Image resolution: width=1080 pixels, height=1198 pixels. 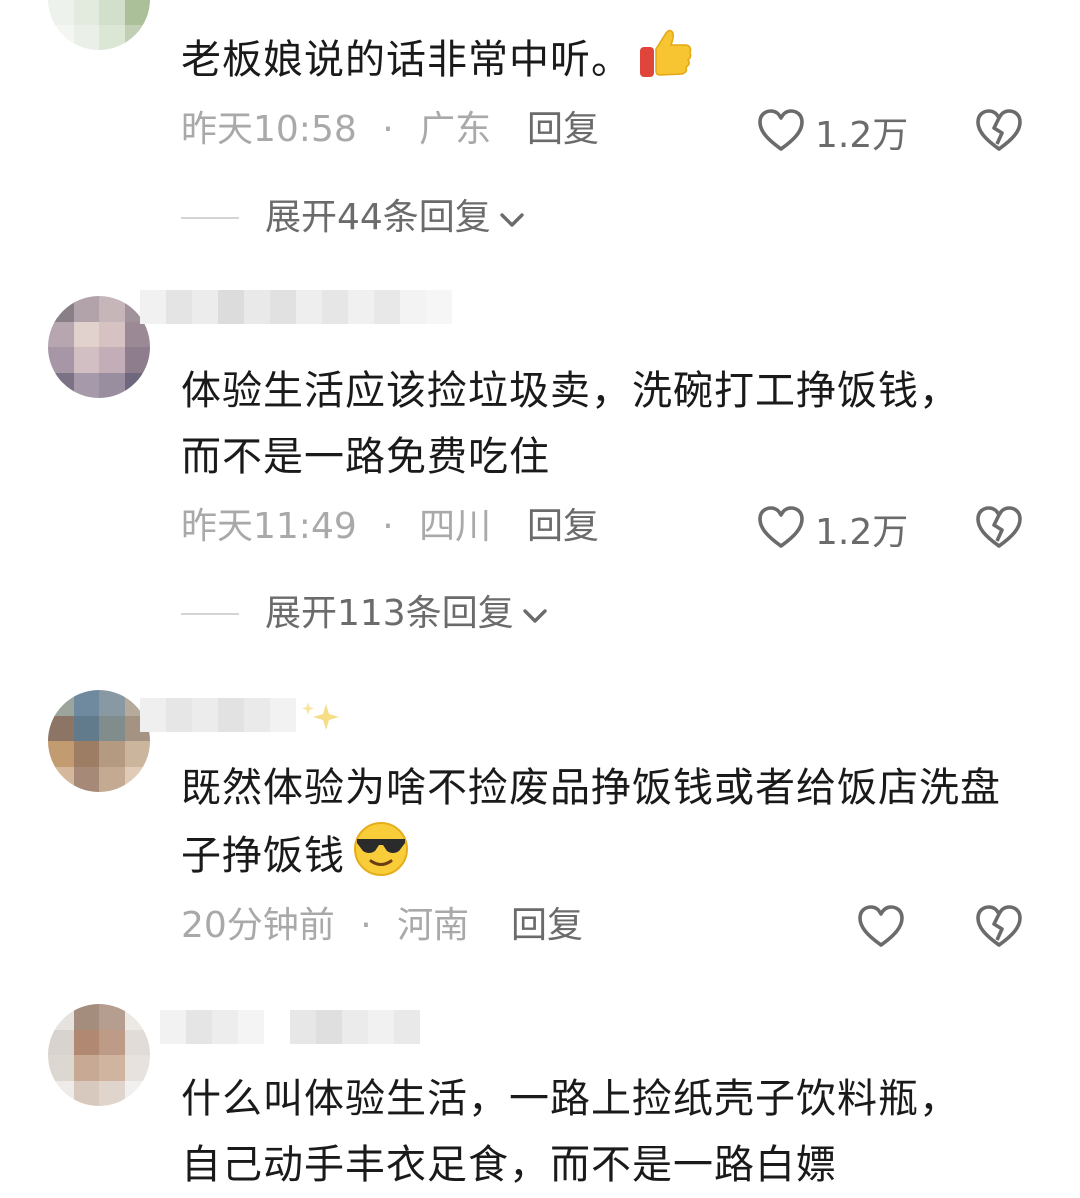 What do you see at coordinates (570, 424) in the screenshot?
I see `comment-text: 体验生活应该捡垃圾卖，洗碗打工挣饭钱，而不是一路免费吃住` at bounding box center [570, 424].